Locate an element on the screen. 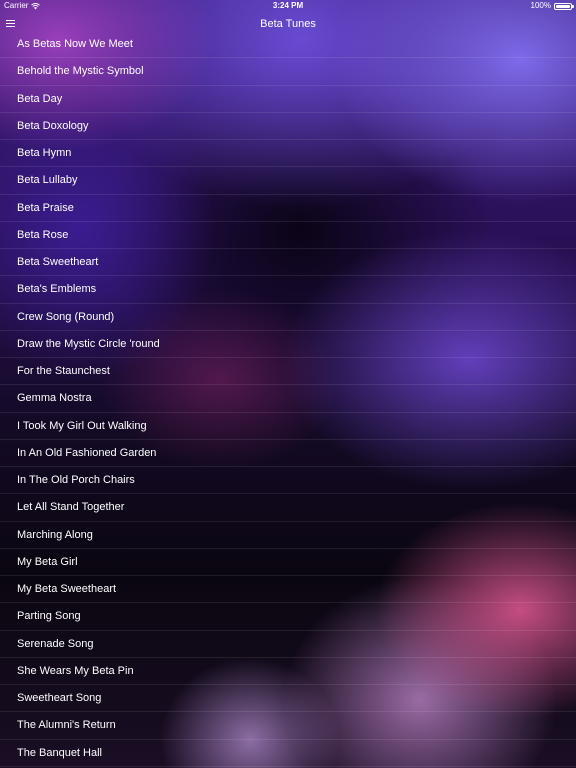 The image size is (576, 768). page-title: Beta Tunes is located at coordinates (288, 24).